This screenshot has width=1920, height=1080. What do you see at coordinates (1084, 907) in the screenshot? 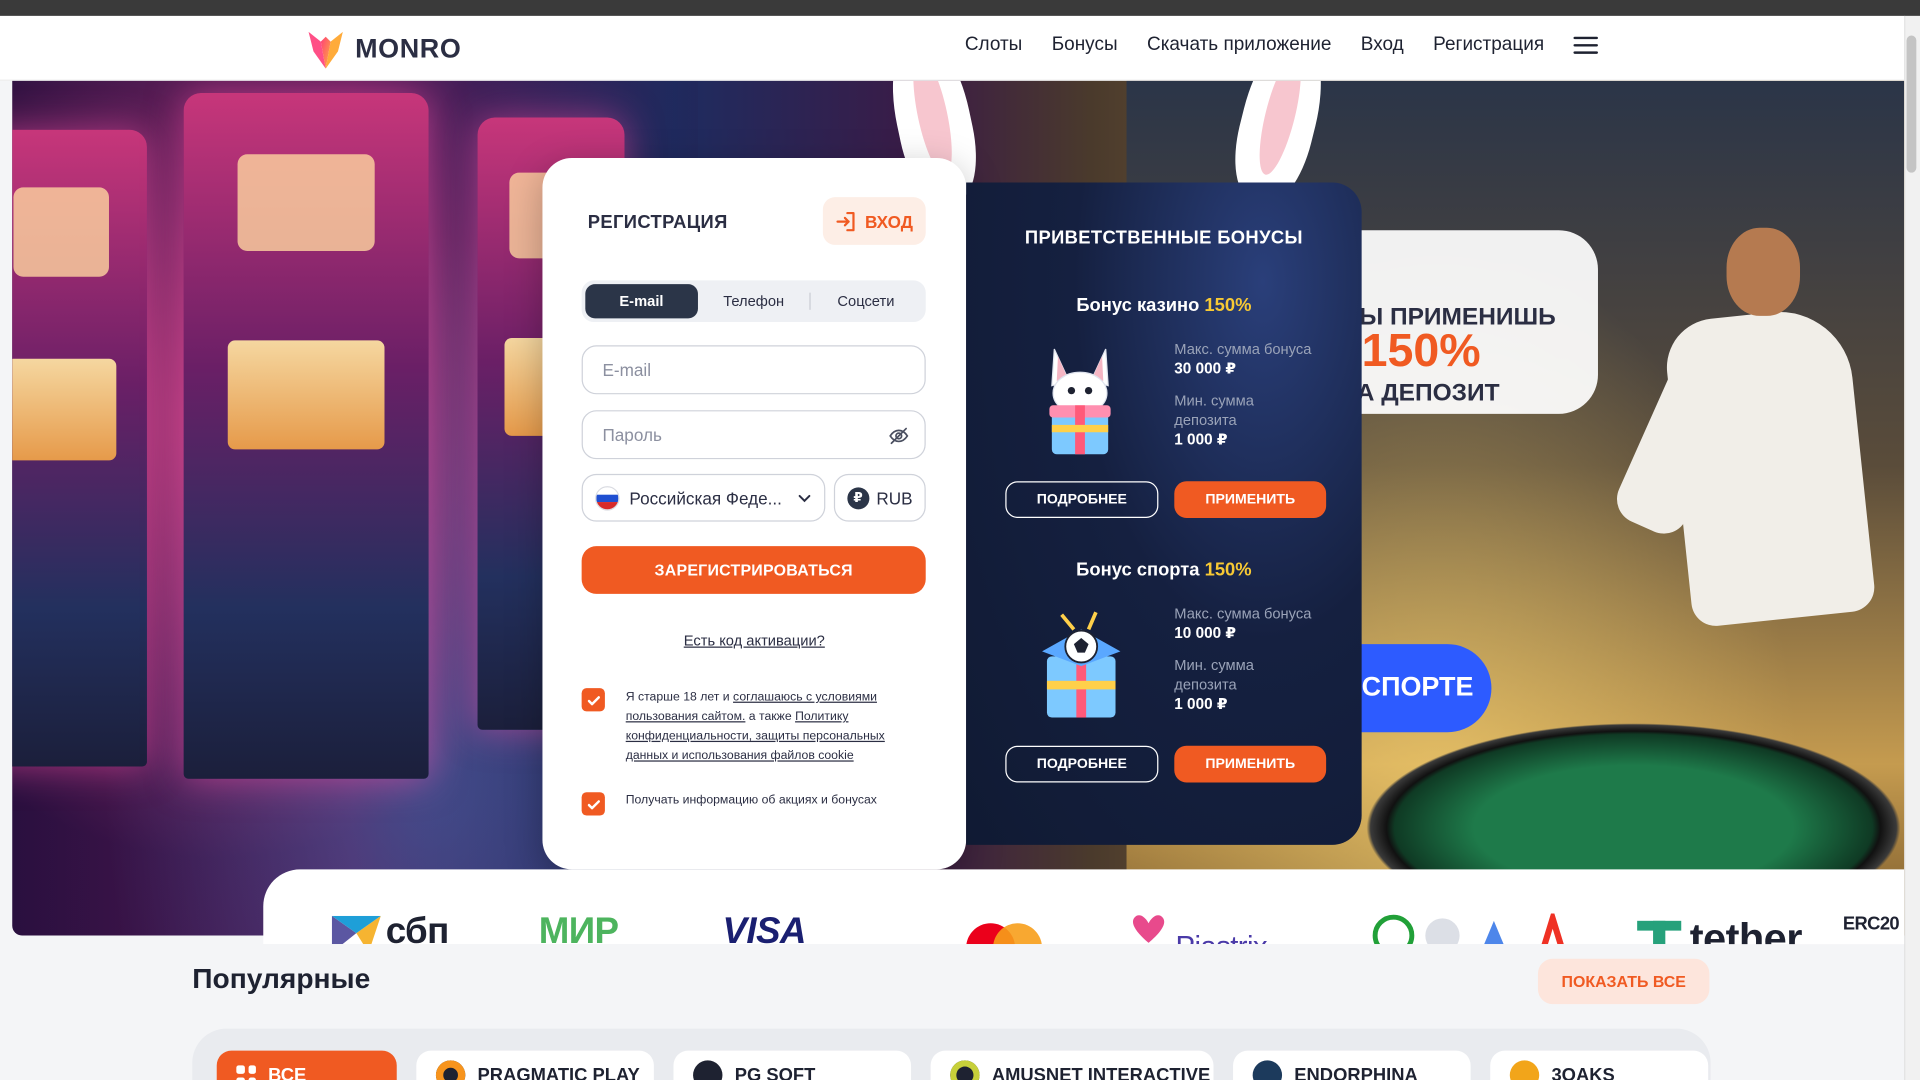
I see `payment-methods-strip: сбп МИР VISA Piastrix tether ERC20` at bounding box center [1084, 907].